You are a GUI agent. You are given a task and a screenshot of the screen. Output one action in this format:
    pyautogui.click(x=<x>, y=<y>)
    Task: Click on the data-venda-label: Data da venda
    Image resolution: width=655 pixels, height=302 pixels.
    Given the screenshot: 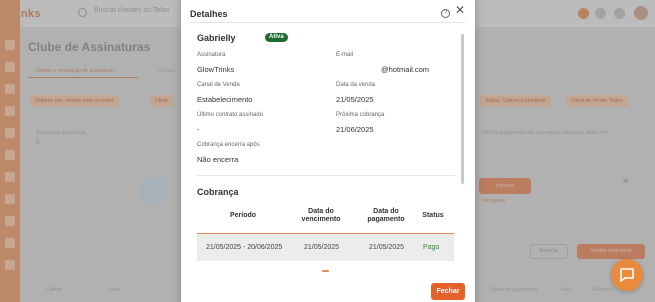 What is the action you would take?
    pyautogui.click(x=356, y=85)
    